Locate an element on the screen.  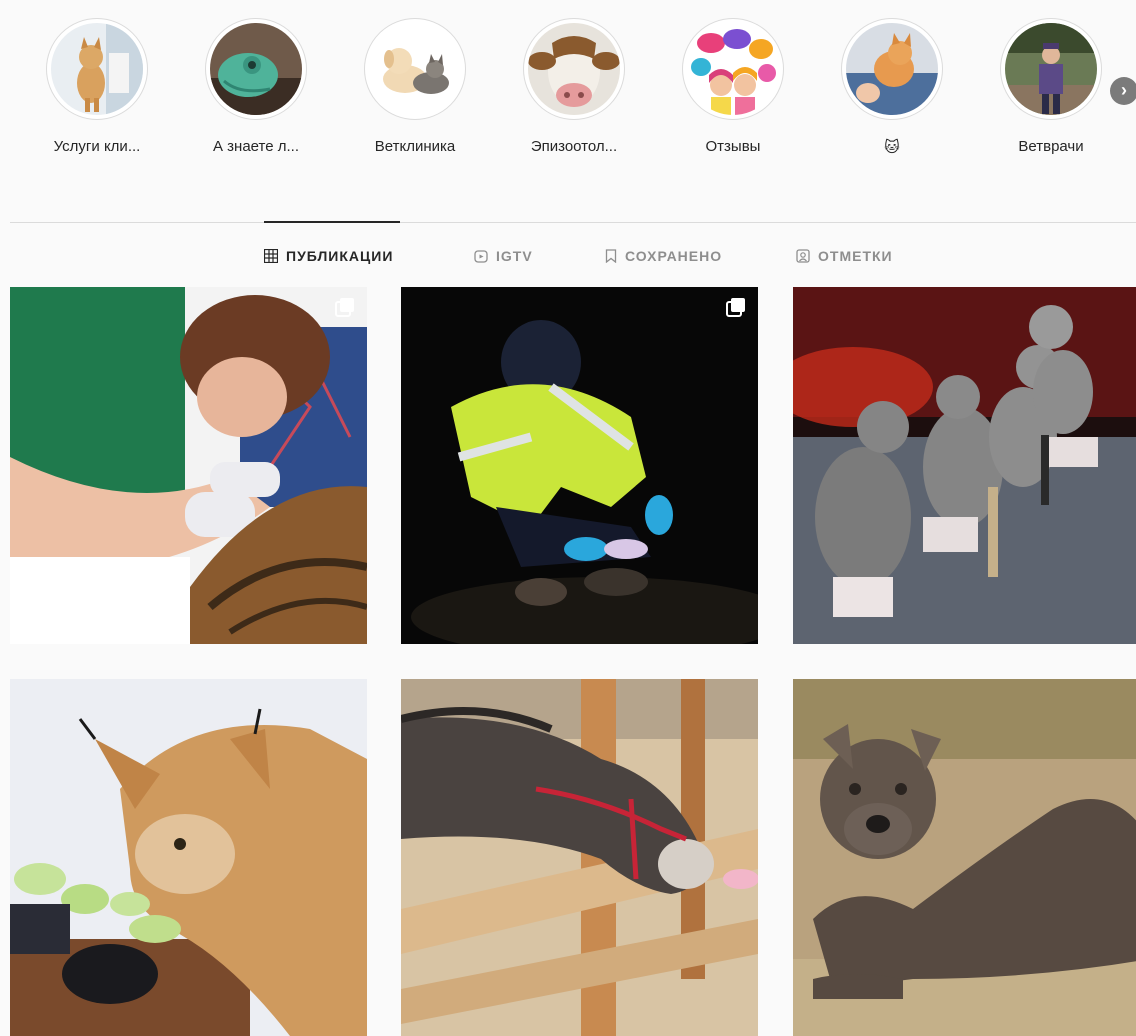
story-highlight-vet-clinic: Ветклиника is located at coordinates (415, 86).